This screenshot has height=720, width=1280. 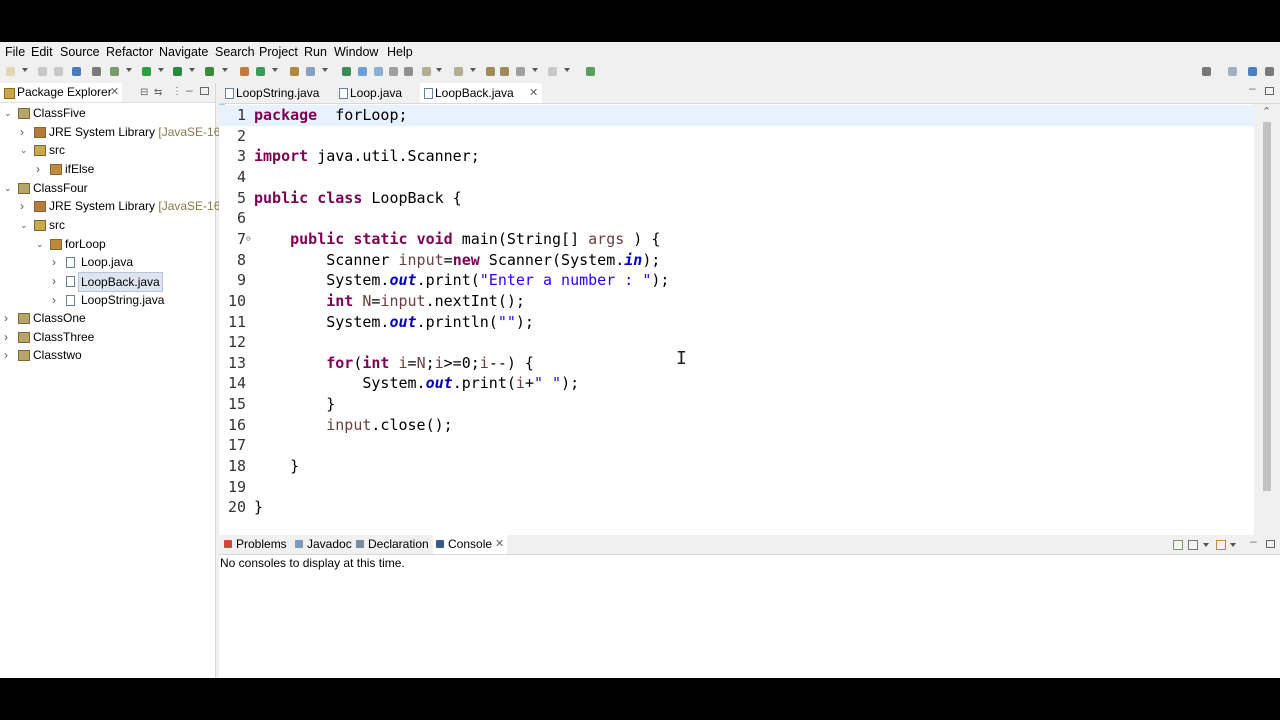 I want to click on menu-edit: Edit, so click(x=42, y=52).